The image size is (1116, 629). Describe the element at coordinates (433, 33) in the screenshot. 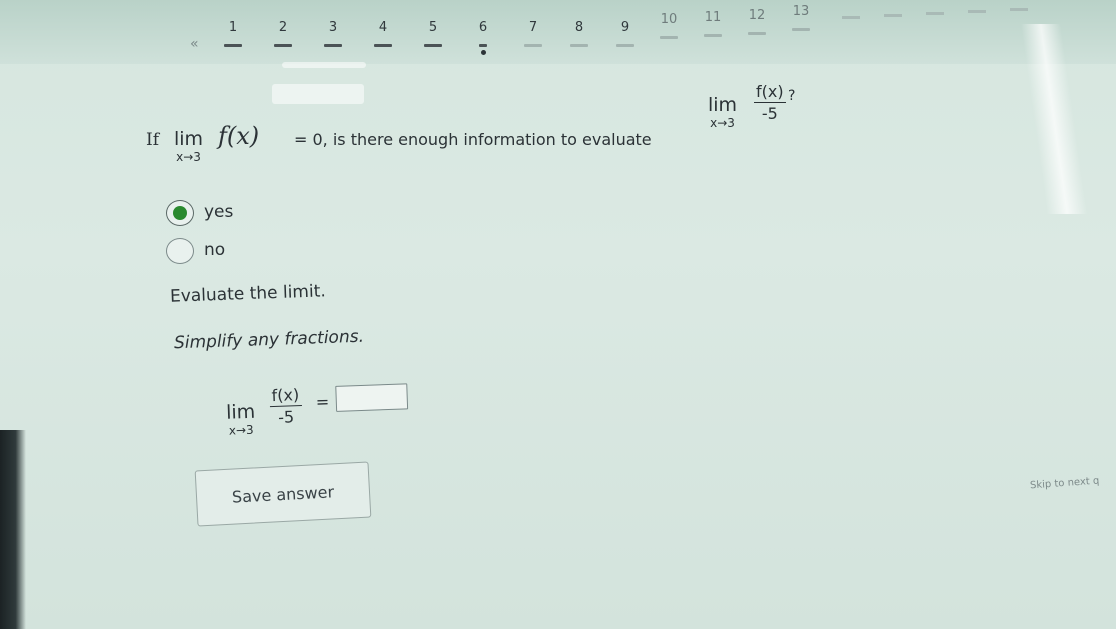

I see `nav-item-5: 5` at that location.